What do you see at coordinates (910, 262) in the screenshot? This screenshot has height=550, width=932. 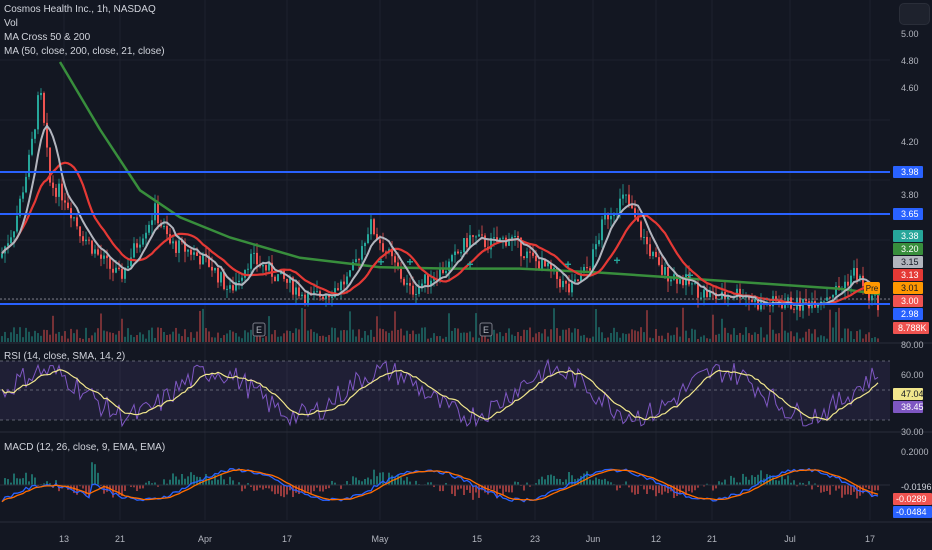 I see `price-tag: 3.15` at bounding box center [910, 262].